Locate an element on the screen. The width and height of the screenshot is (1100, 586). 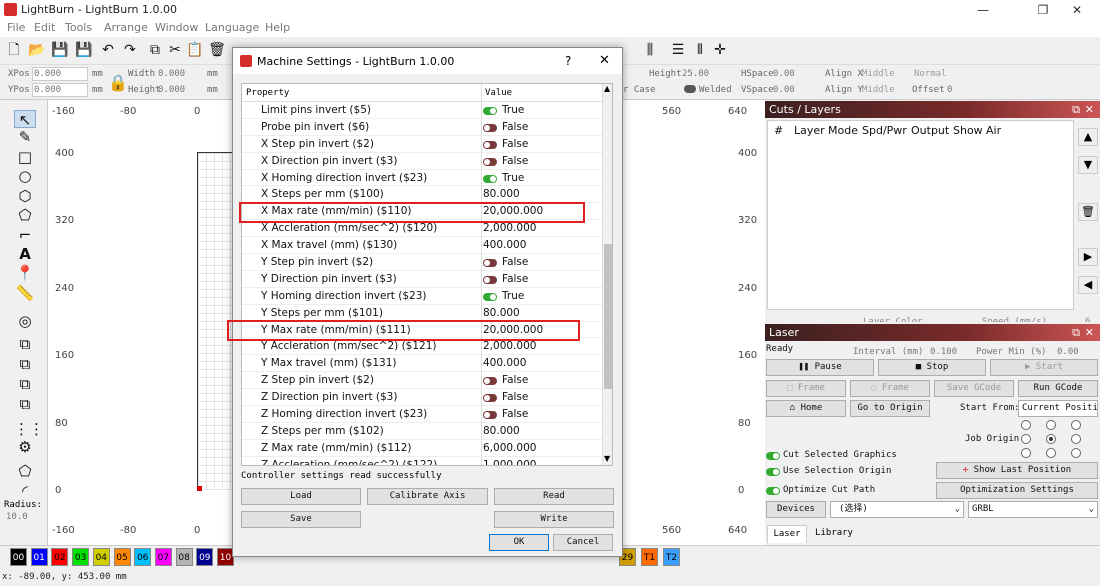
scroll-right-button: ▶ is located at coordinates (1088, 257).